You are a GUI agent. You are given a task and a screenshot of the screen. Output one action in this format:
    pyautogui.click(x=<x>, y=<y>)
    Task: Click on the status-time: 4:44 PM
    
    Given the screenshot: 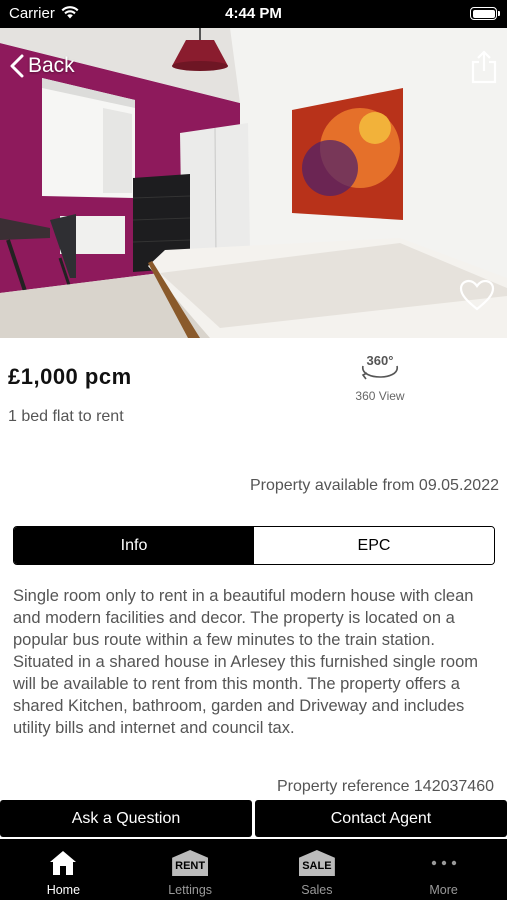 What is the action you would take?
    pyautogui.click(x=253, y=13)
    